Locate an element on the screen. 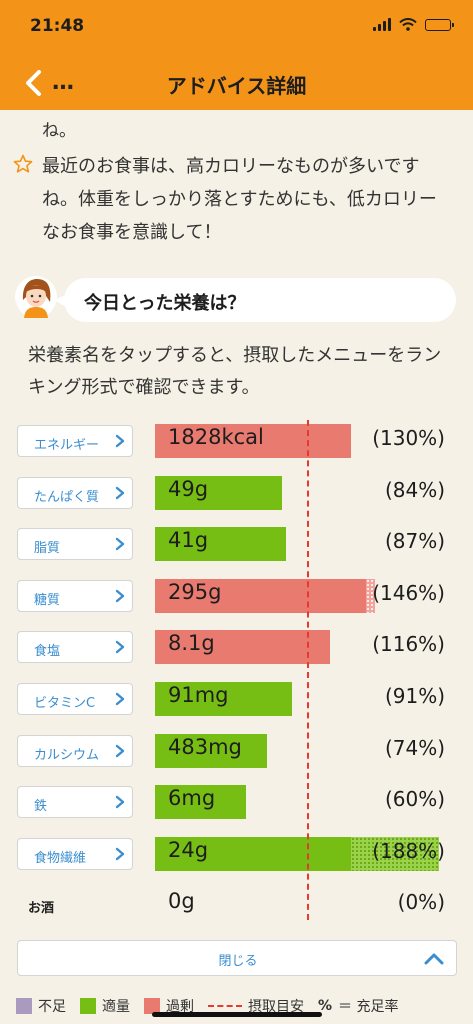  nutrient-button: 食塩 is located at coordinates (75, 647).